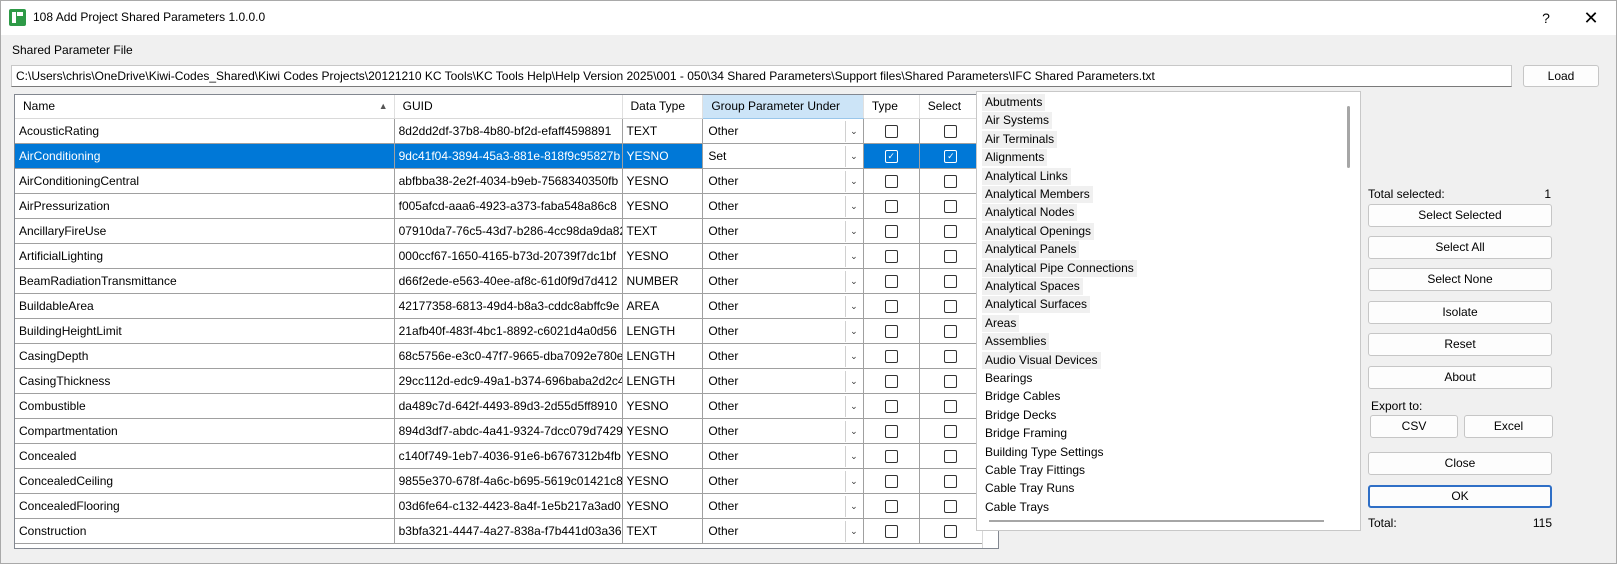  Describe the element at coordinates (1546, 18) in the screenshot. I see `help-button: ?` at that location.